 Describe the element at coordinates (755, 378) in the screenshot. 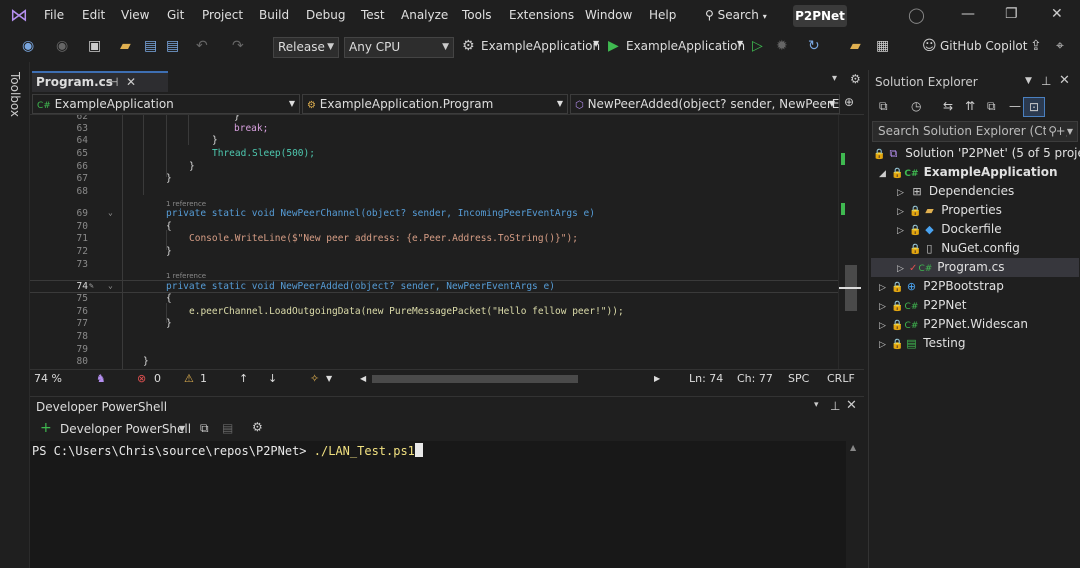

I see `column-indicator: Ch: 77` at that location.